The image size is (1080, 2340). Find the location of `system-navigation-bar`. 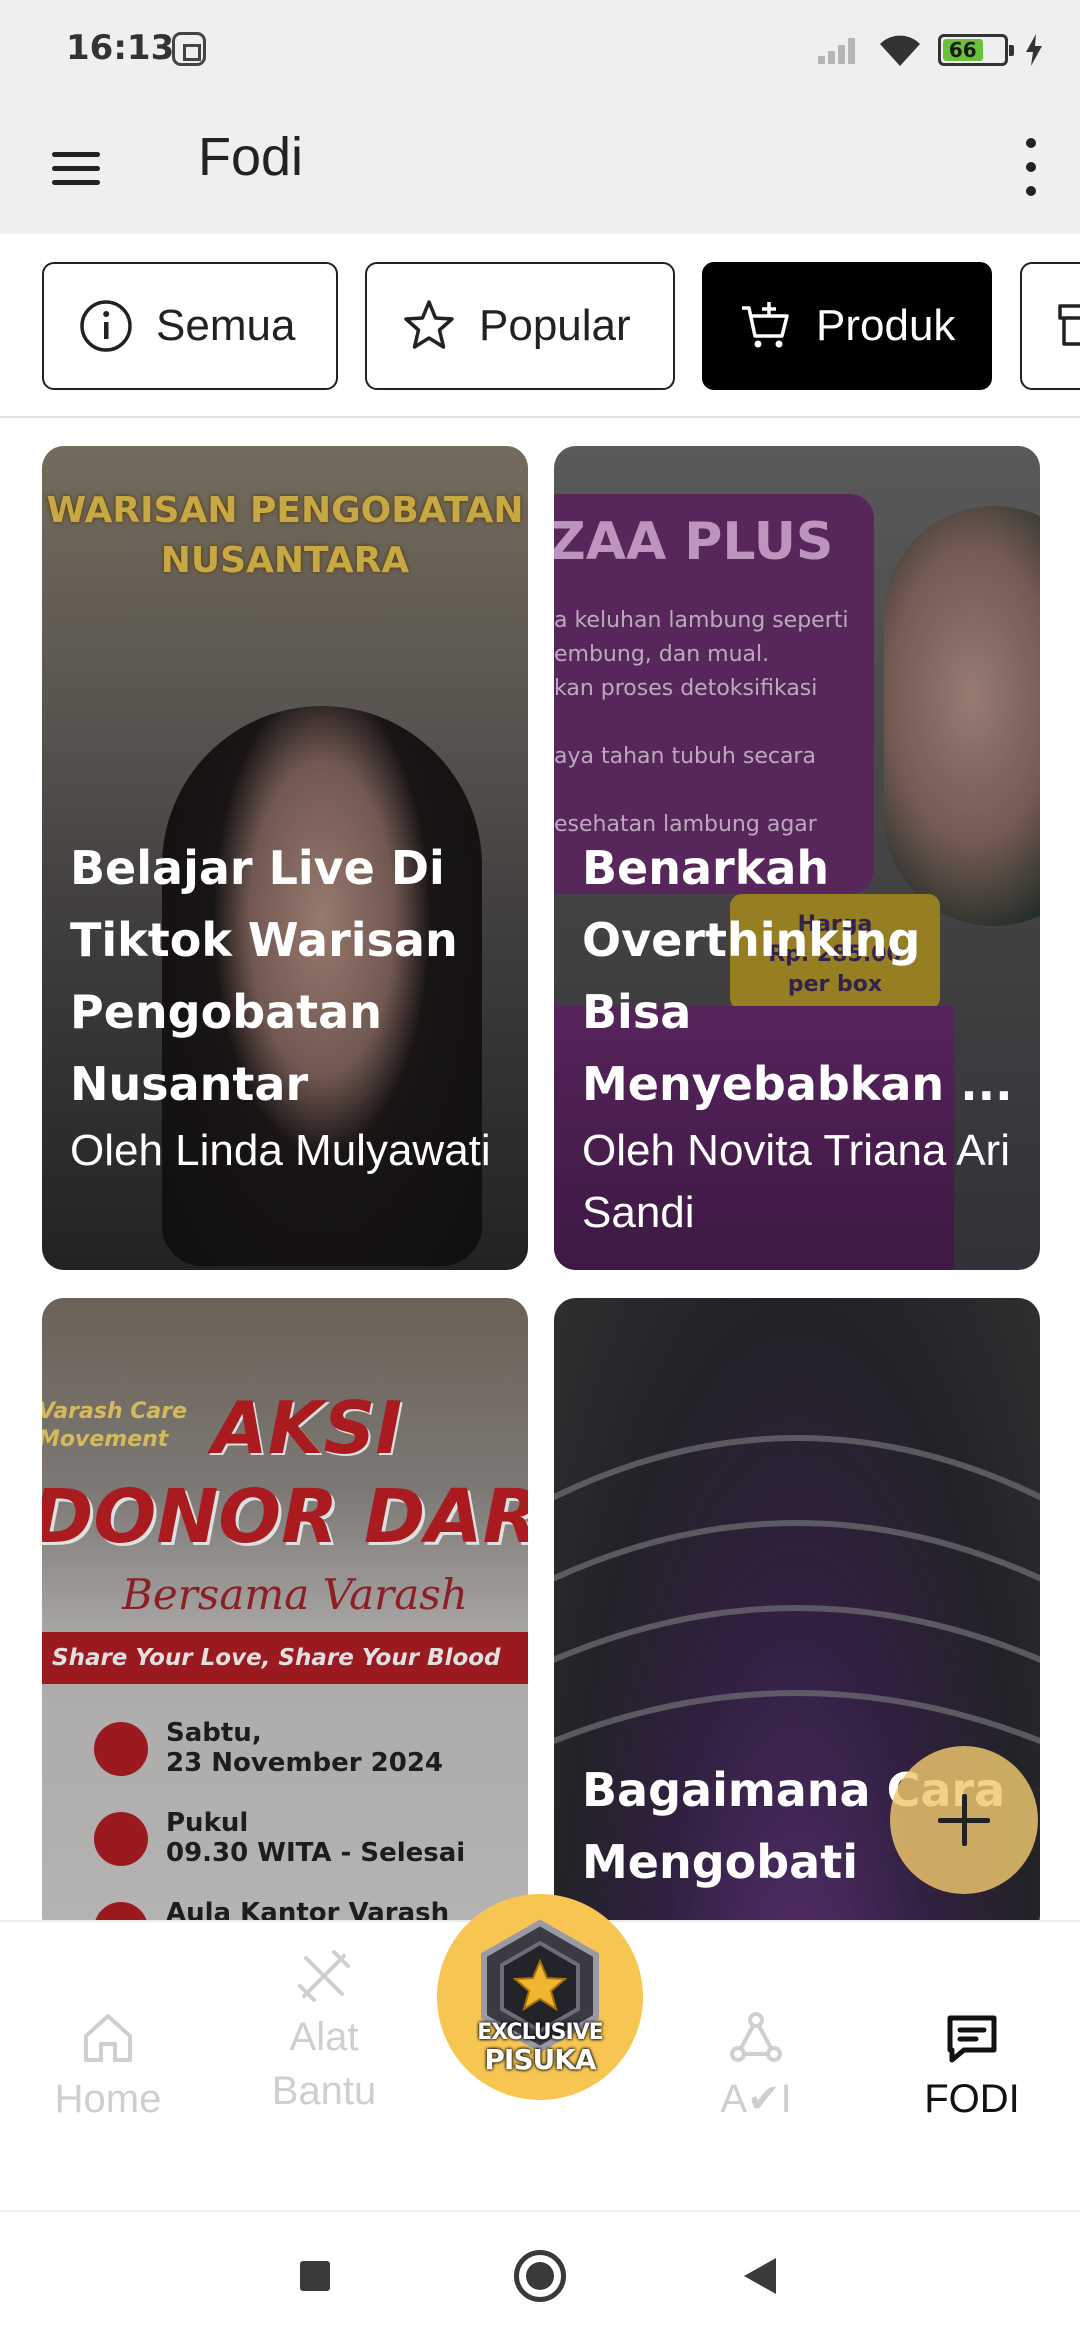

system-navigation-bar is located at coordinates (540, 2275).